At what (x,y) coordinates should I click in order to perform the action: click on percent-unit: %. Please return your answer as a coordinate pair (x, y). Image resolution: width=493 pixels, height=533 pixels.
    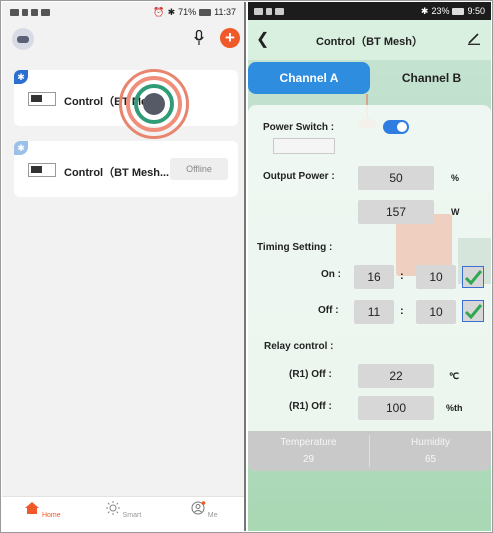
    Looking at the image, I should click on (455, 178).